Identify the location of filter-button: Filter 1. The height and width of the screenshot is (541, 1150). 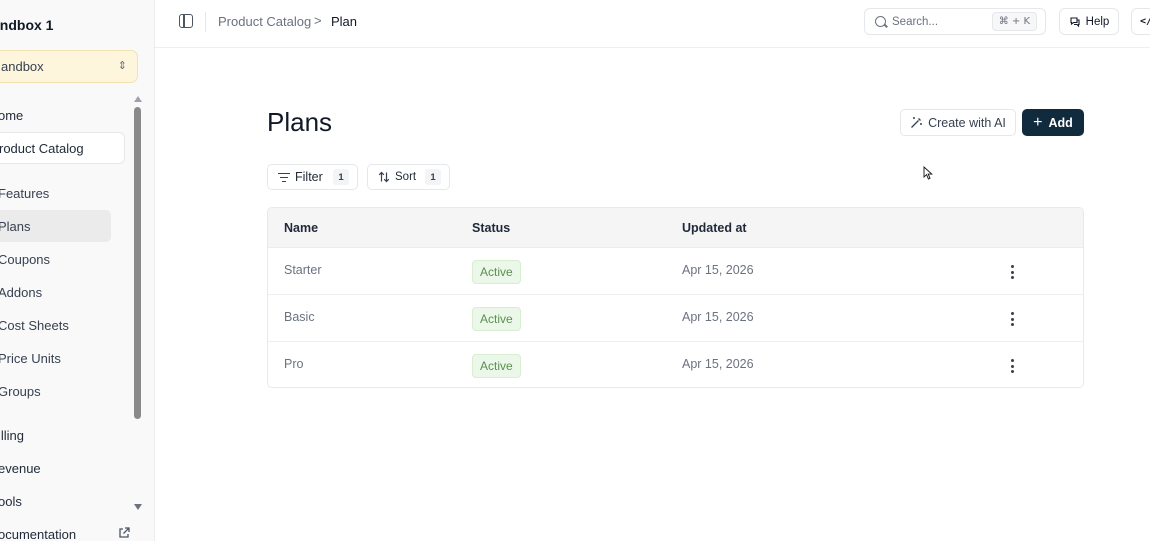
(312, 177).